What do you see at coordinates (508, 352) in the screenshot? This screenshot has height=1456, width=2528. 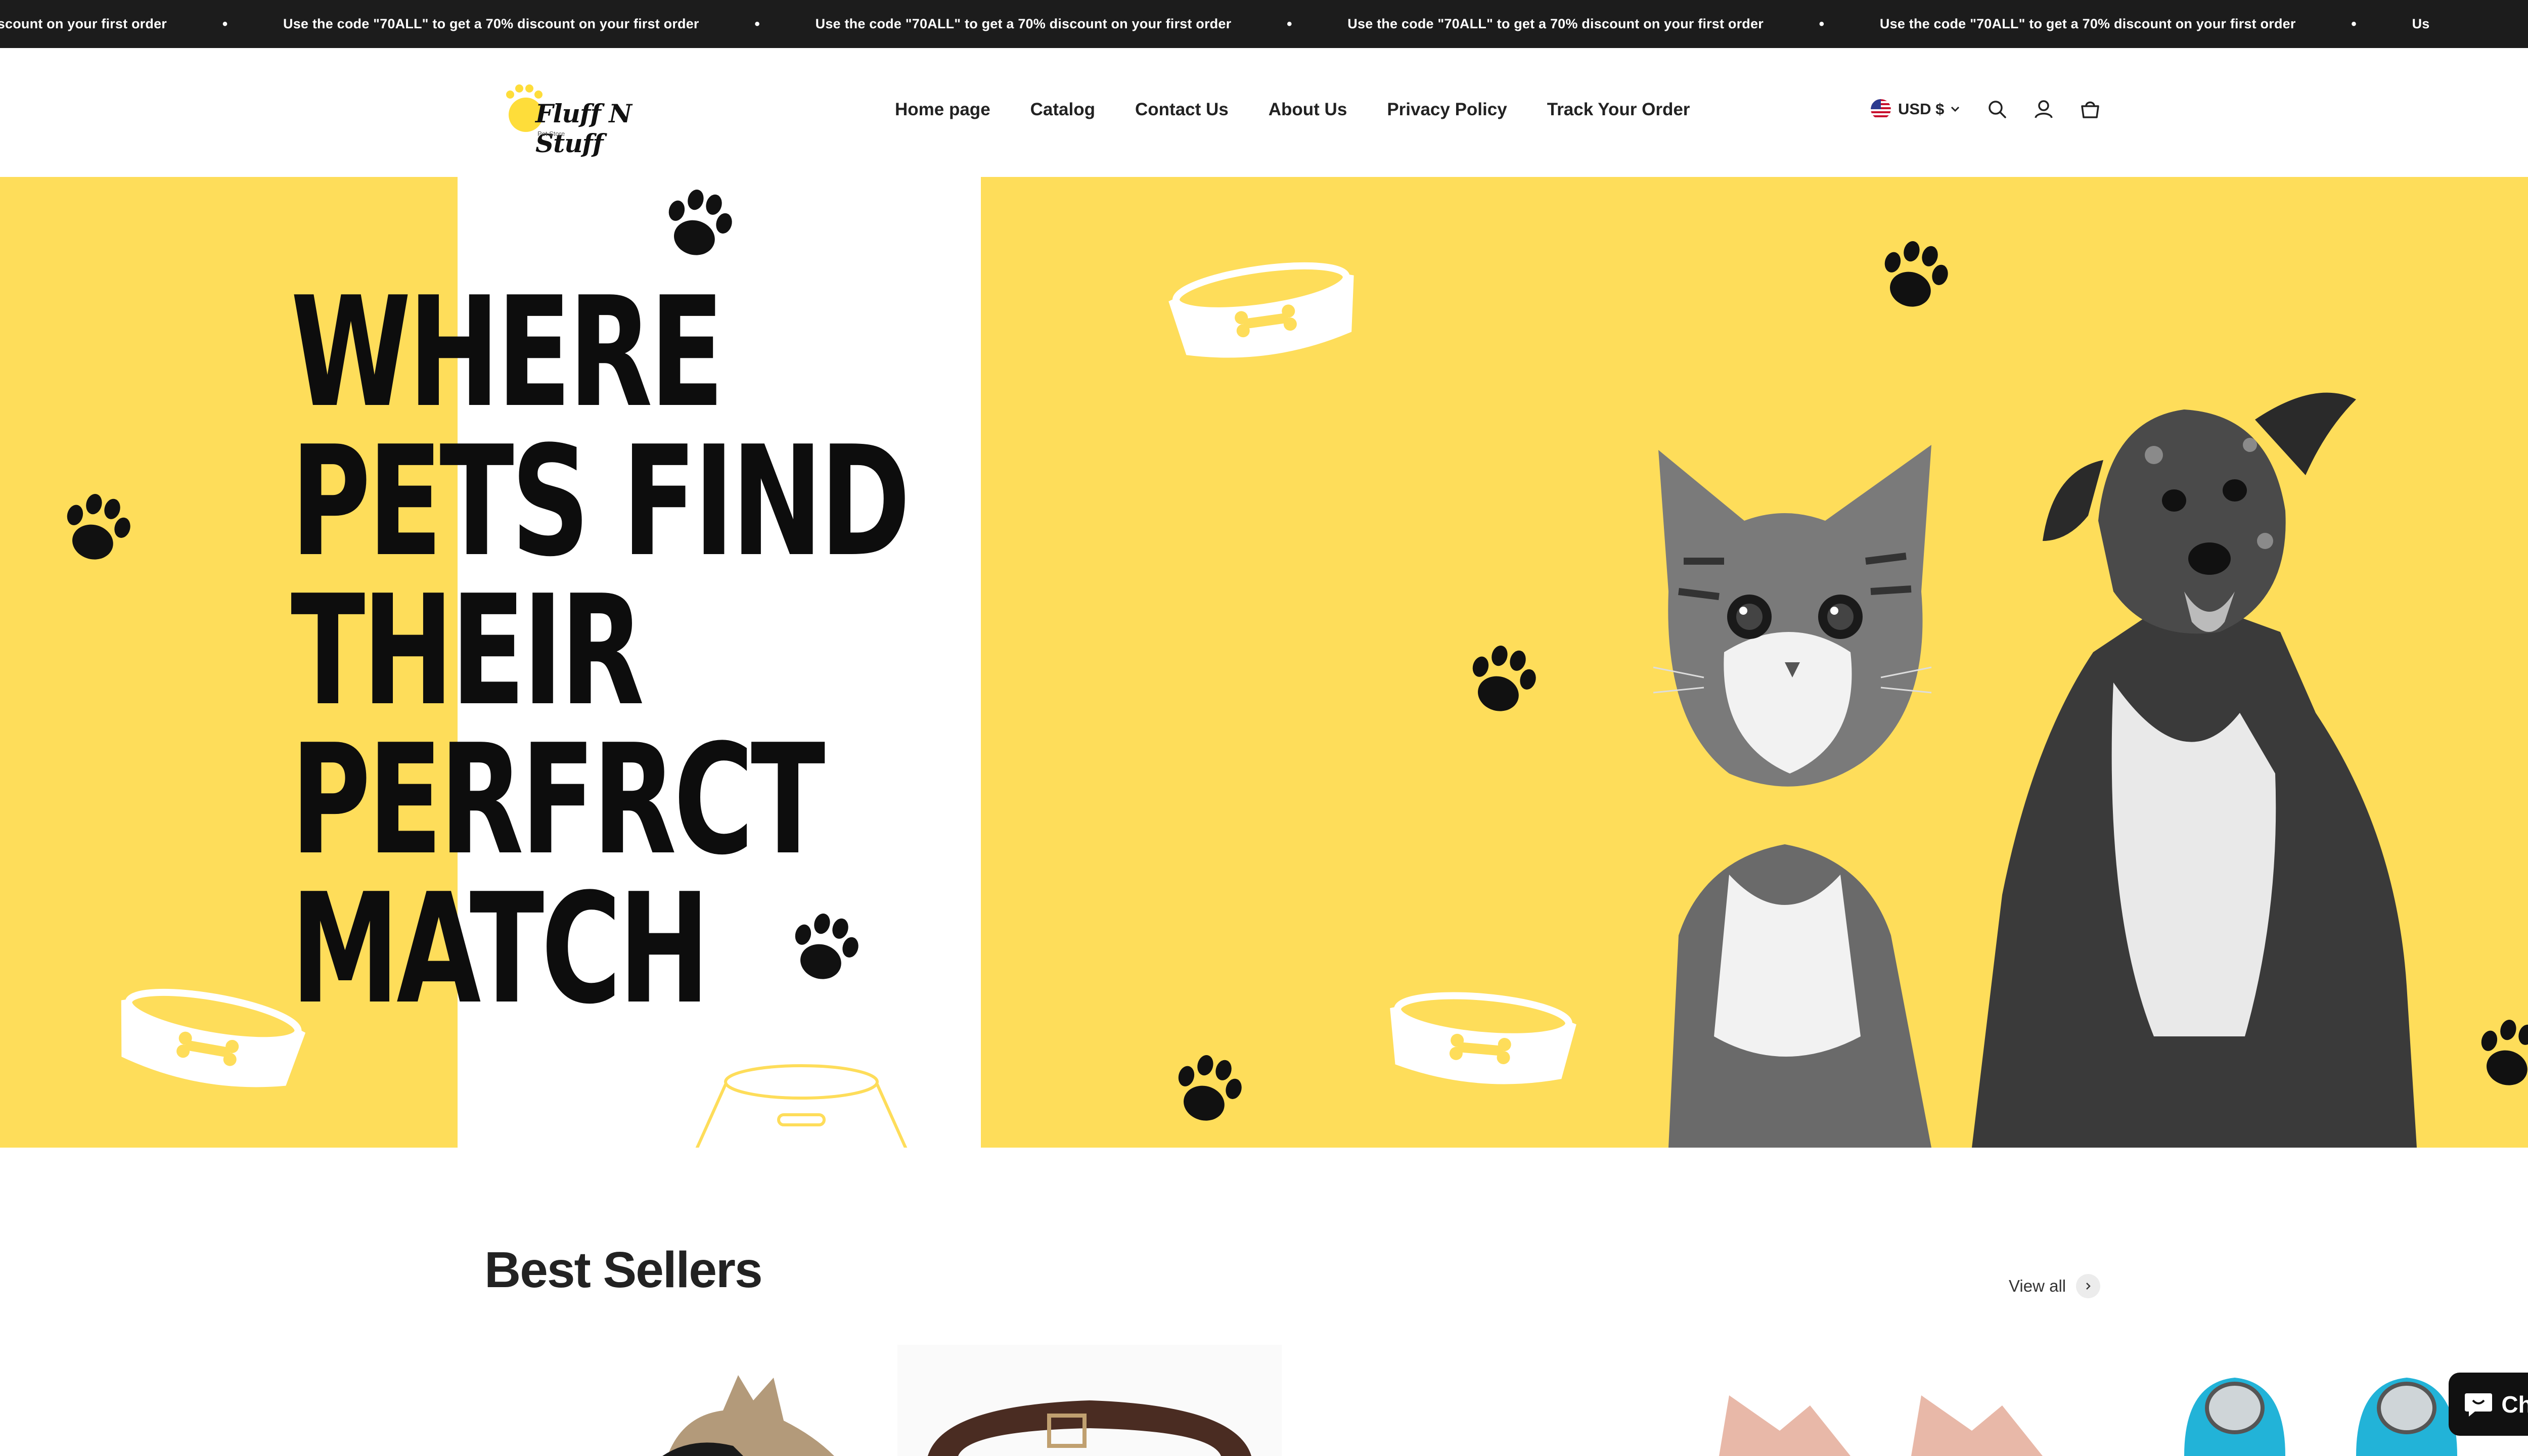 I see `hero-headline-line: WHERE` at bounding box center [508, 352].